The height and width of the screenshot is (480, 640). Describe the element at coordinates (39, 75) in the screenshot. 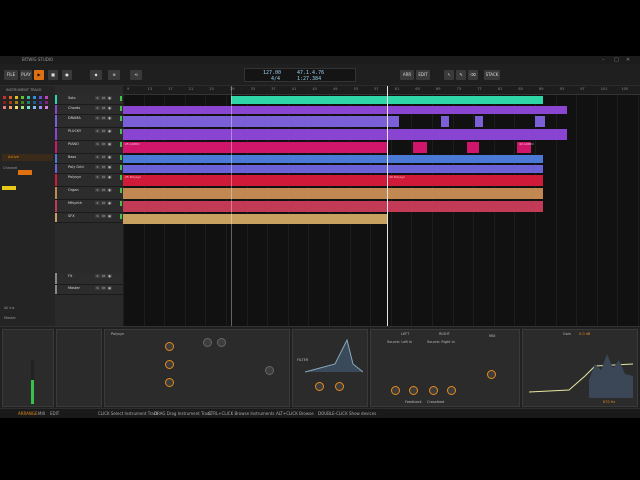

I see `play-icon: ▶` at that location.